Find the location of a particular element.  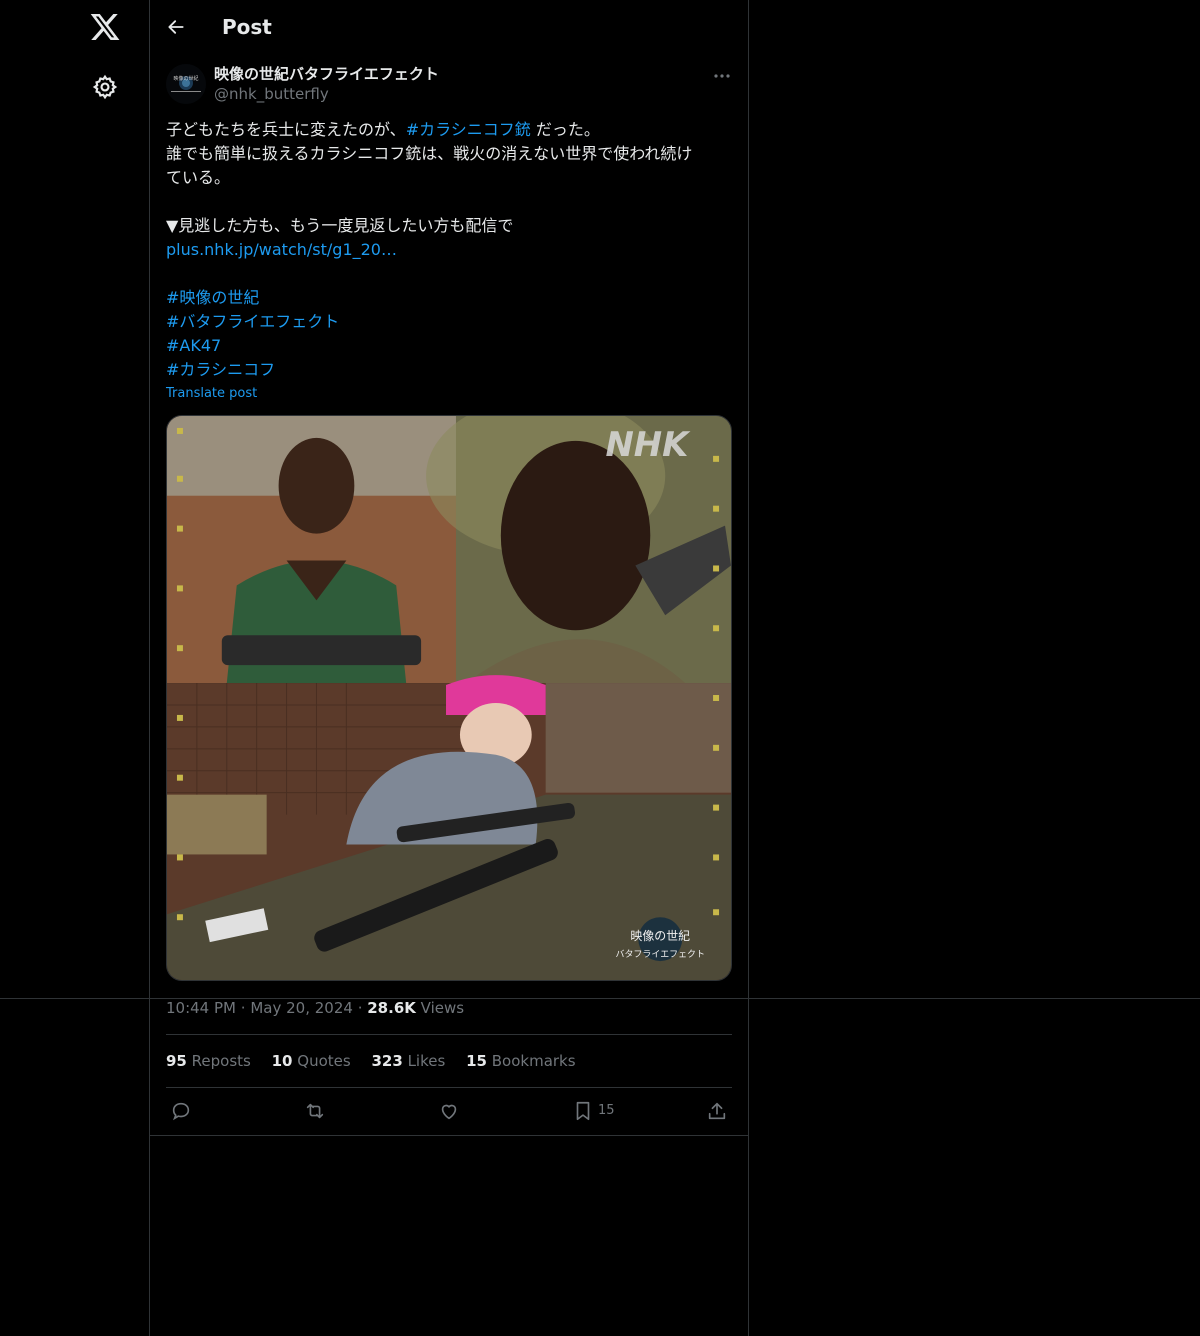

post-line: 誰でも簡単に扱えるカラシニコフ銃は、戦火の消えない世界で使われ続け is located at coordinates (429, 153).